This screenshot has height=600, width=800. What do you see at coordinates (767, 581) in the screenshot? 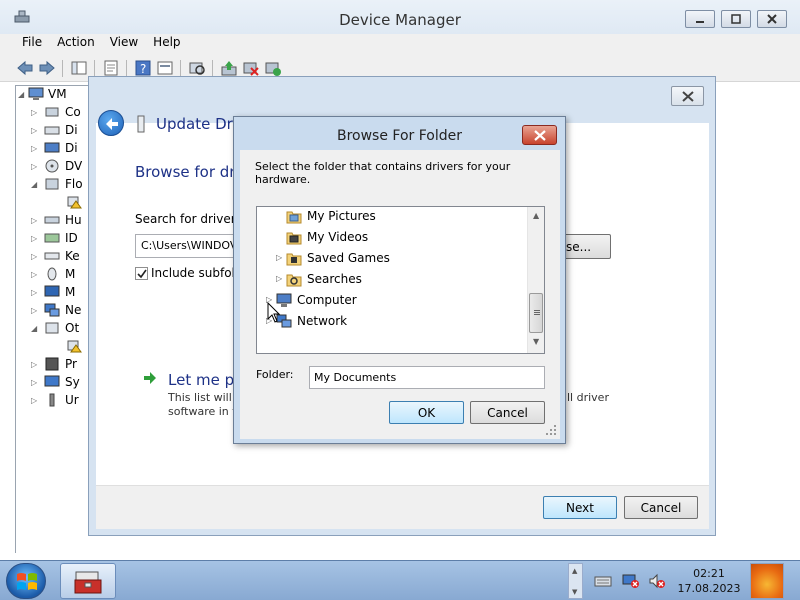
I see `show-desktop-button` at bounding box center [767, 581].